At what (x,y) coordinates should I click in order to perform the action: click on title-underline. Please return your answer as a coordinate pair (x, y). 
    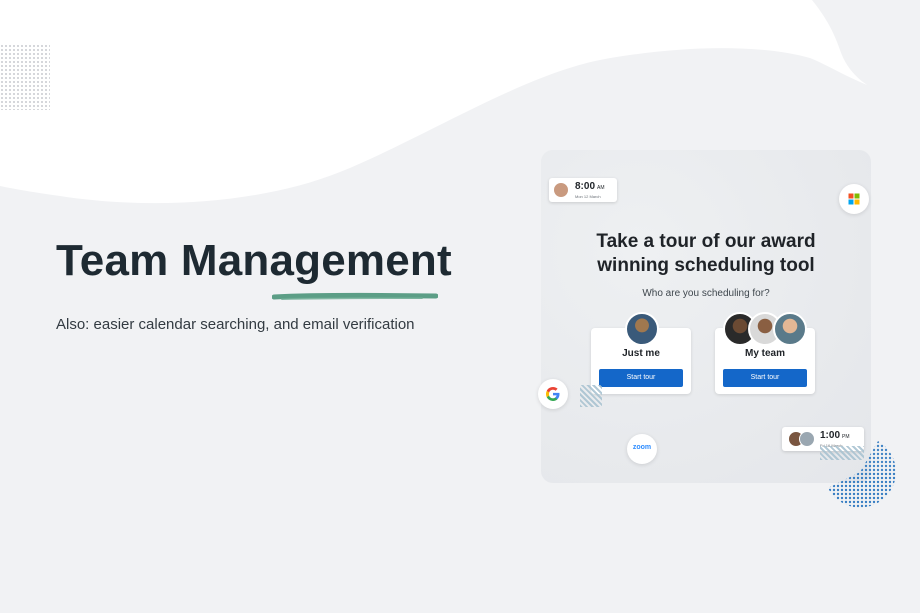
    Looking at the image, I should click on (355, 296).